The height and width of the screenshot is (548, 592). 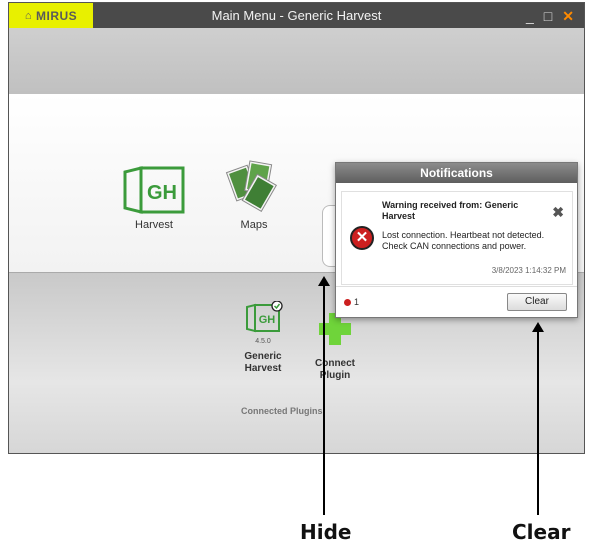 I want to click on app-tile-maps: Maps, so click(x=254, y=192).